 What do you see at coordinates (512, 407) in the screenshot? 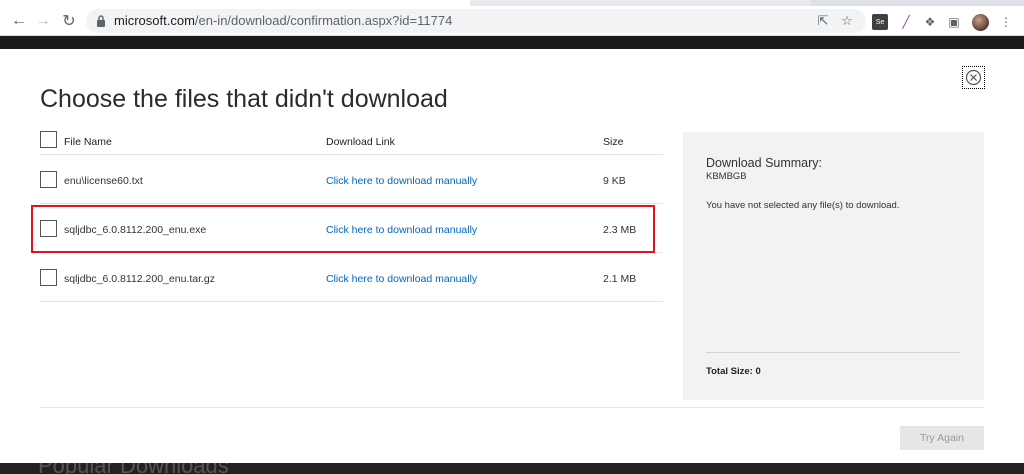
I see `footer-divider` at bounding box center [512, 407].